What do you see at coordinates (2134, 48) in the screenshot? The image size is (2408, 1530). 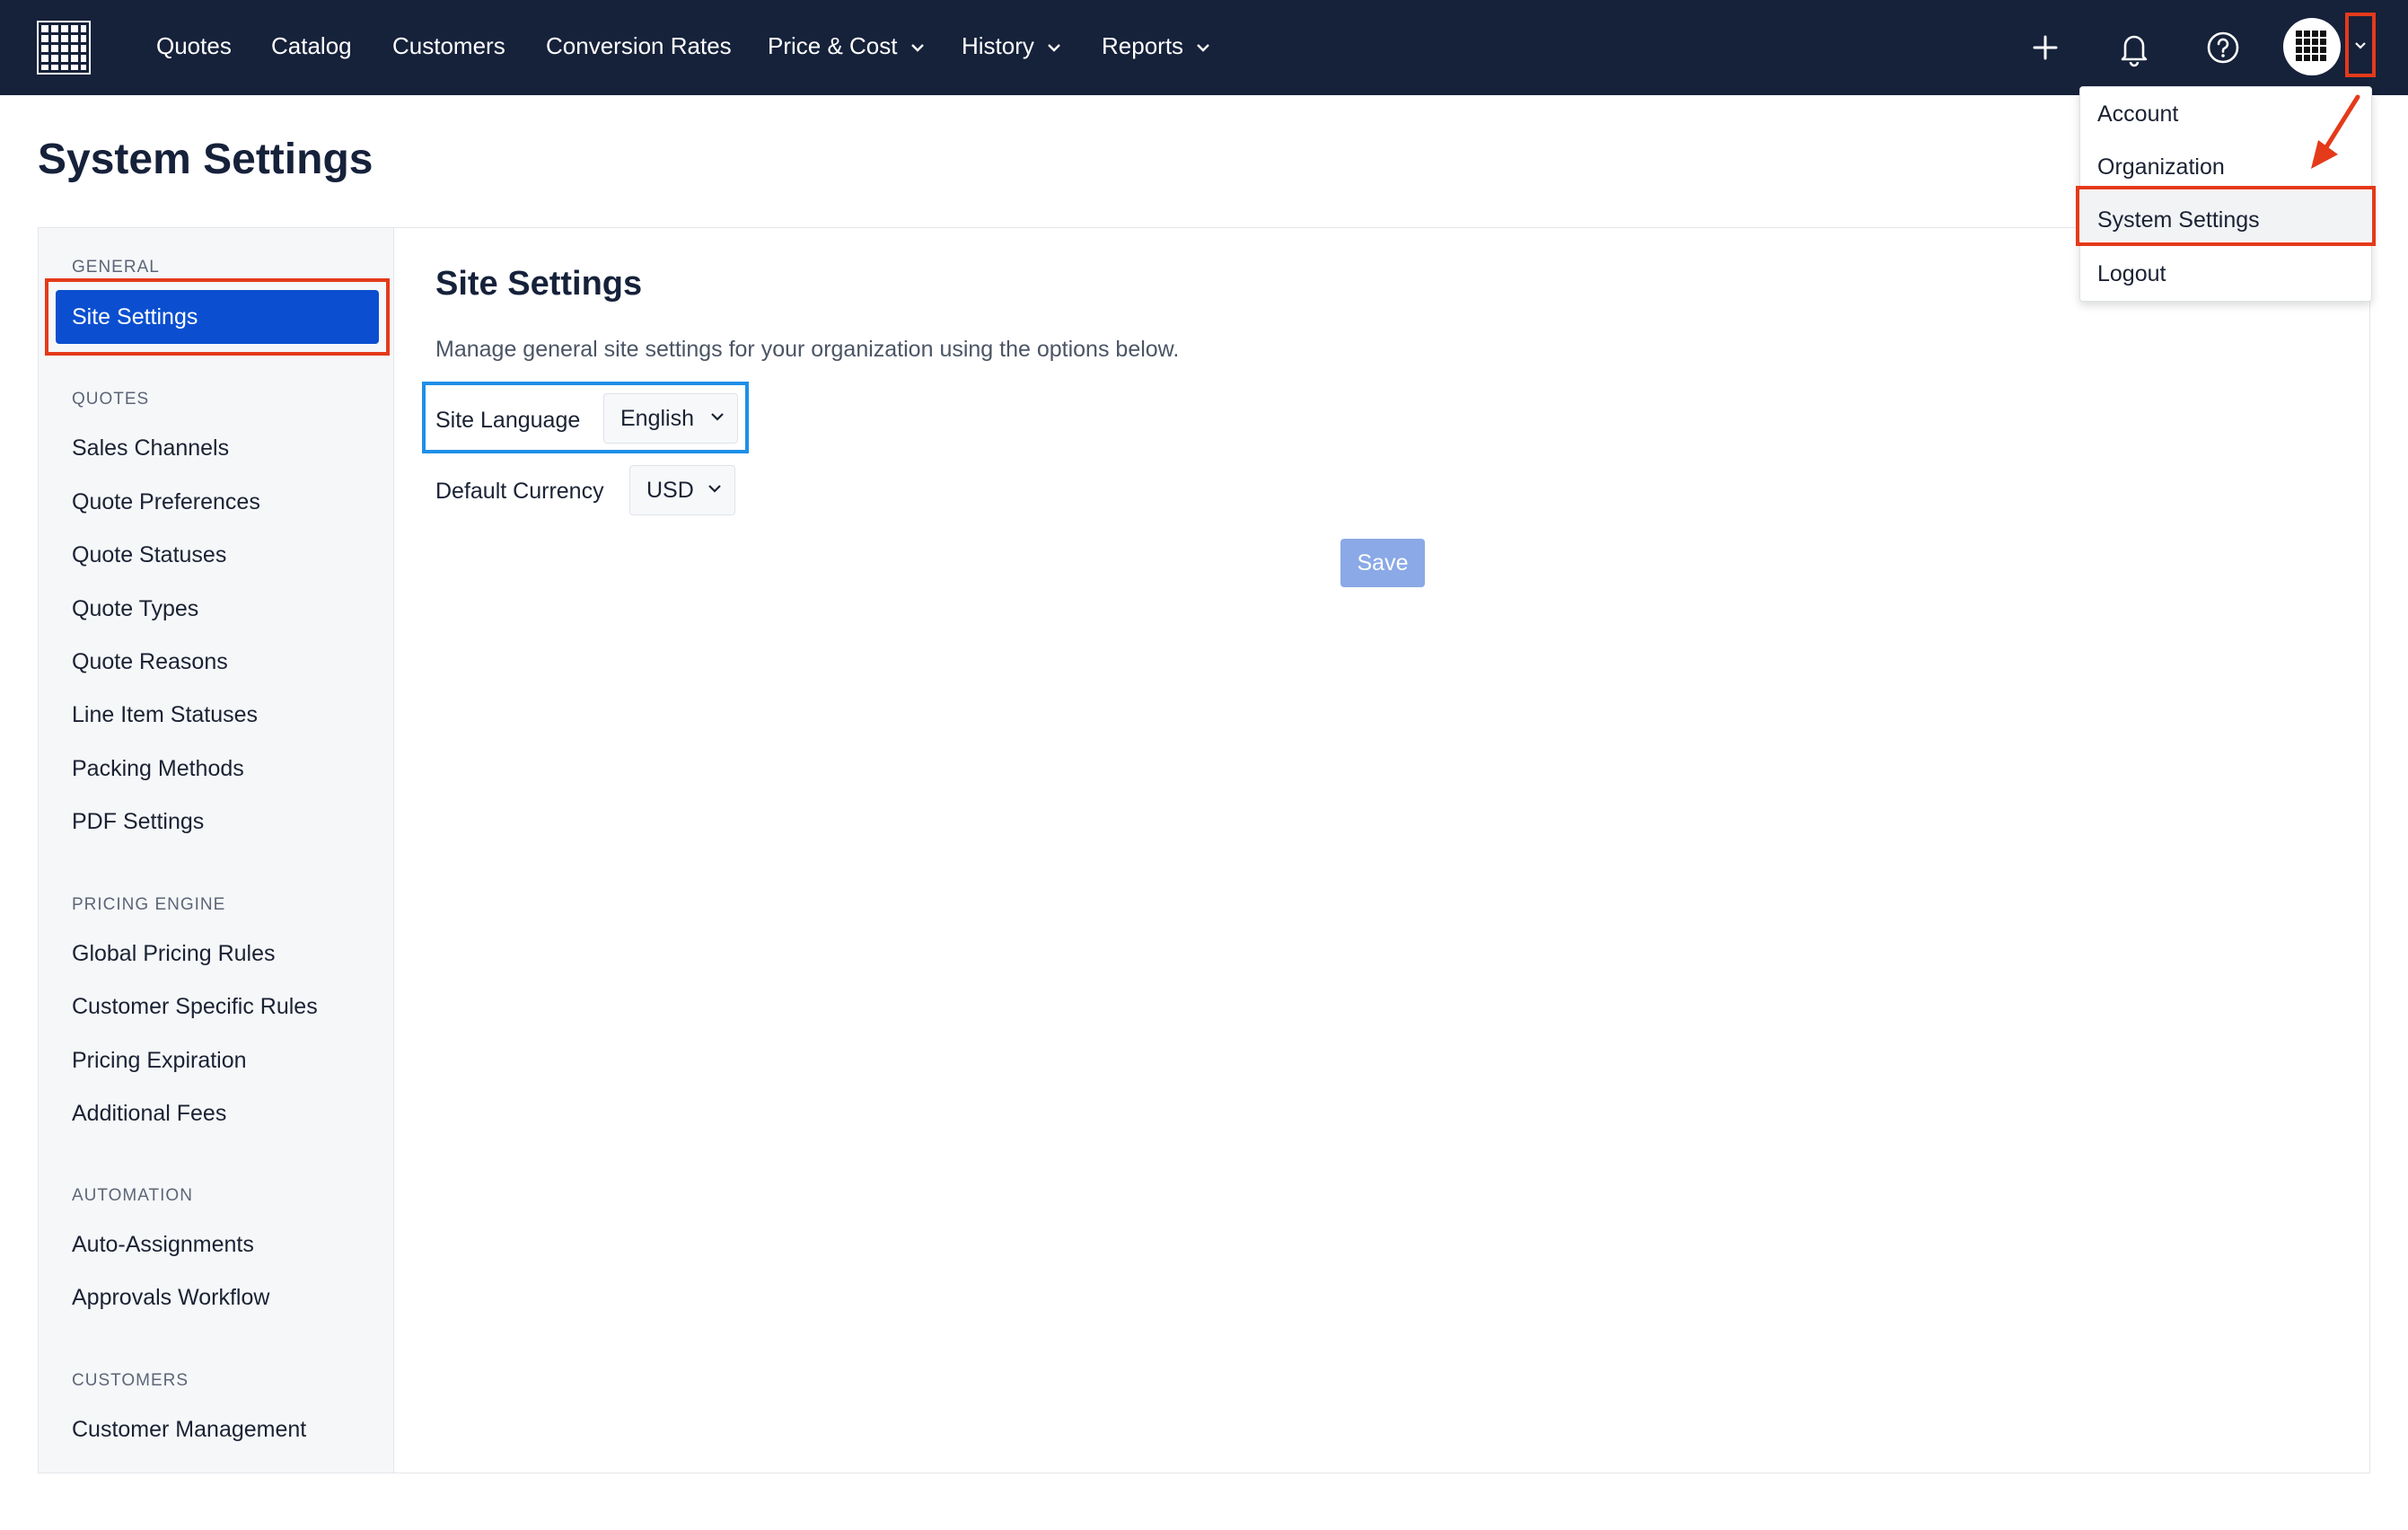 I see `bell-icon` at bounding box center [2134, 48].